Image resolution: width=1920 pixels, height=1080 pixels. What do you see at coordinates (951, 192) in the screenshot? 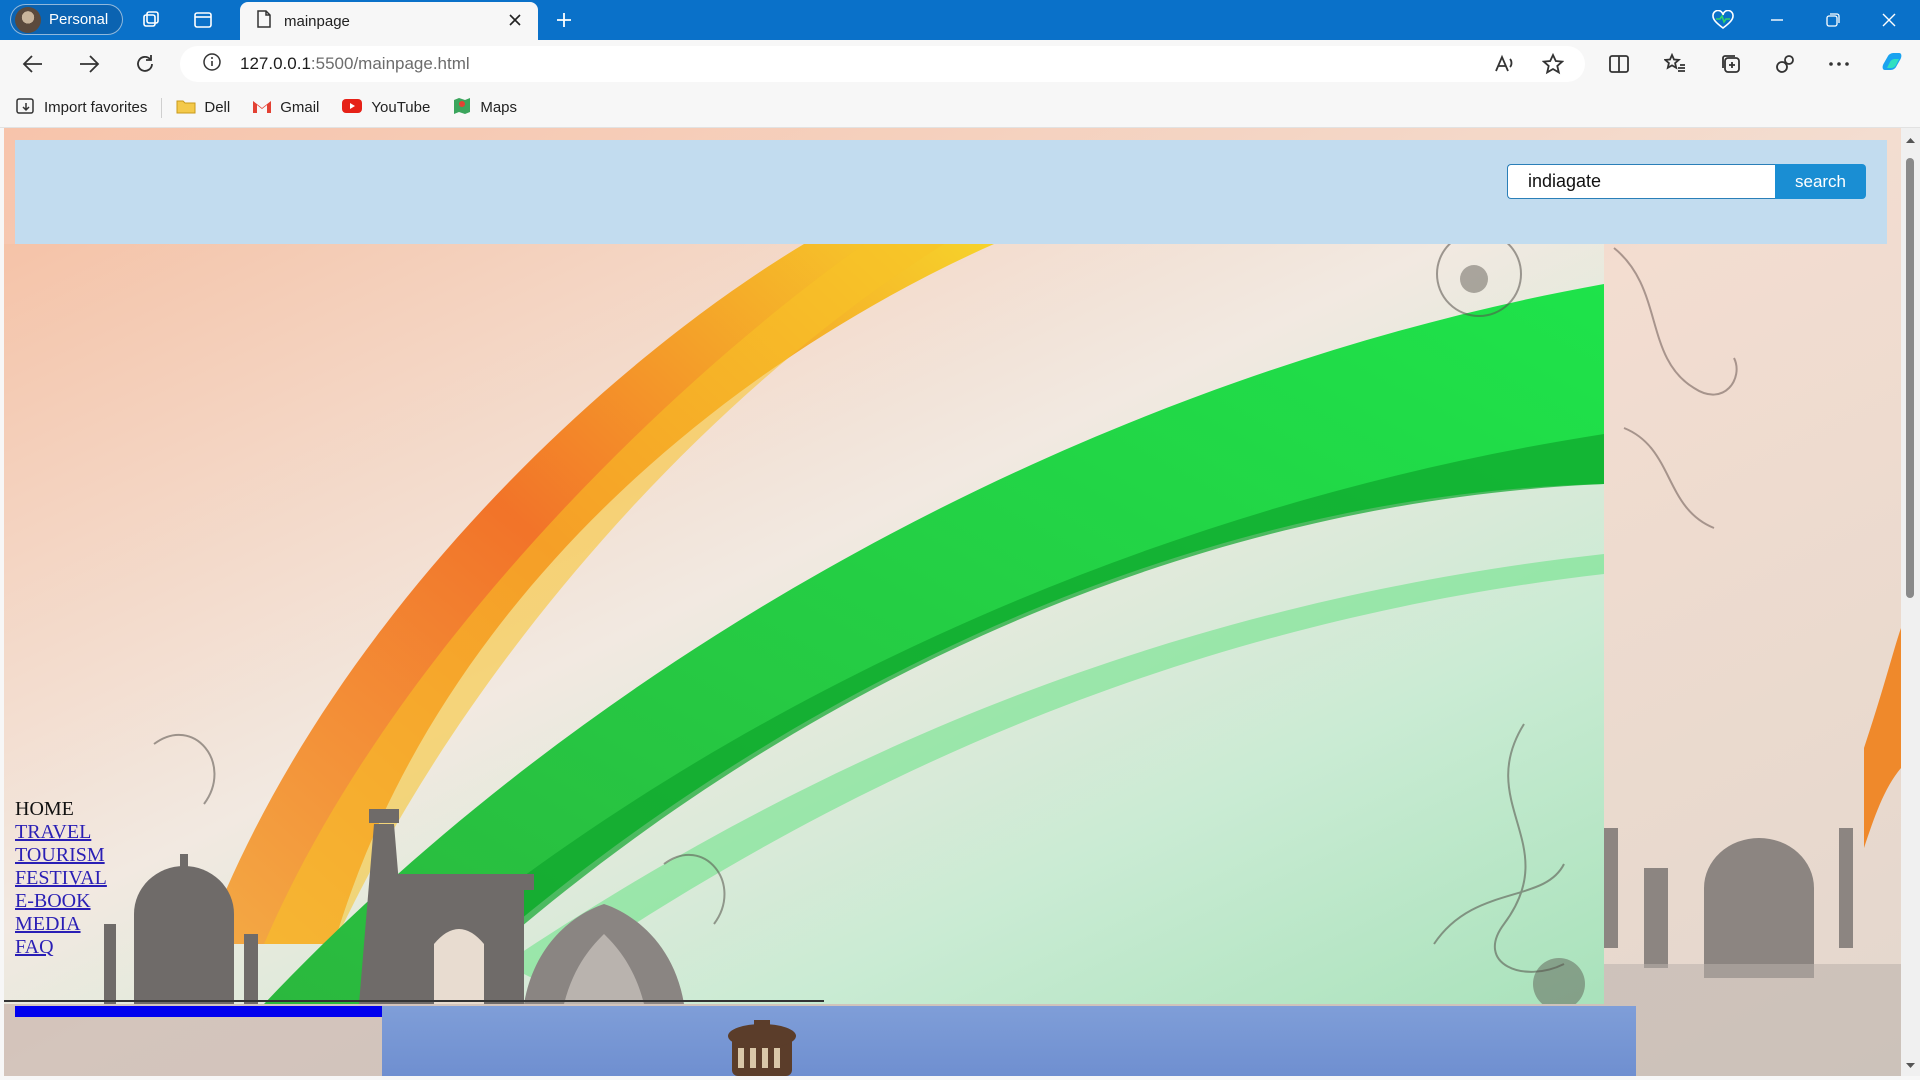
I see `page-header: search` at bounding box center [951, 192].